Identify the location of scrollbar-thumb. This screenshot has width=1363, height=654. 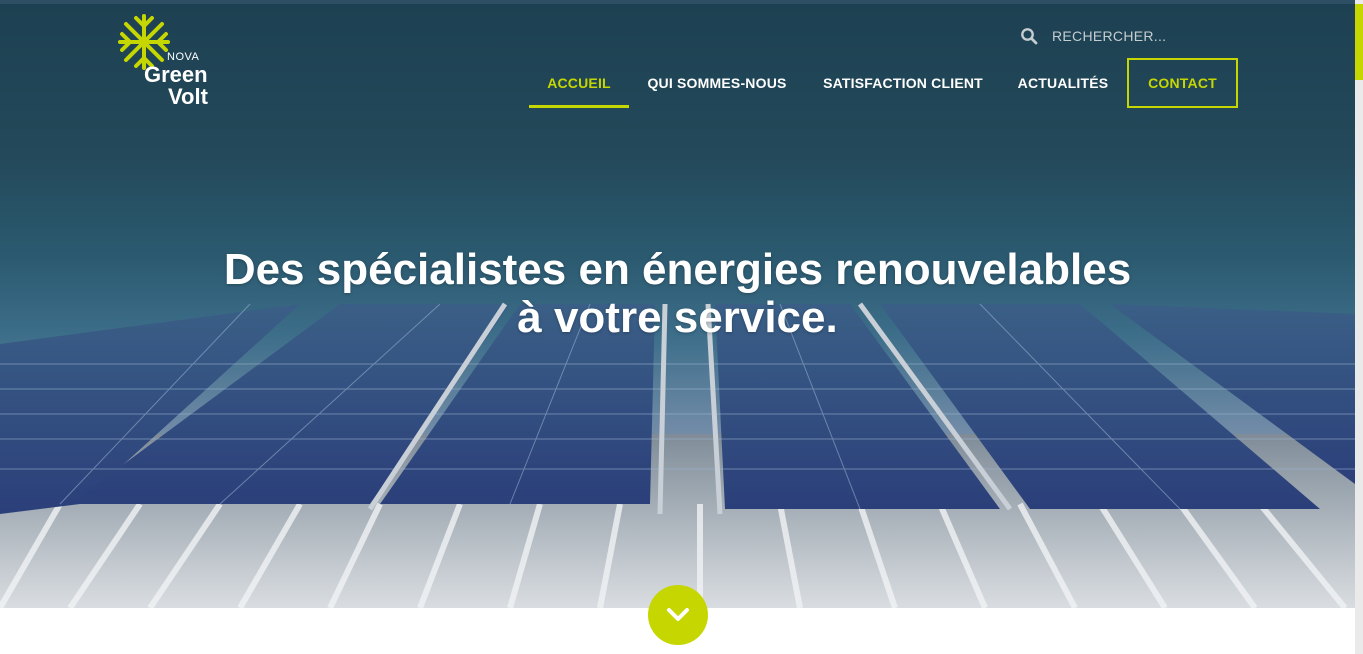
(1359, 42).